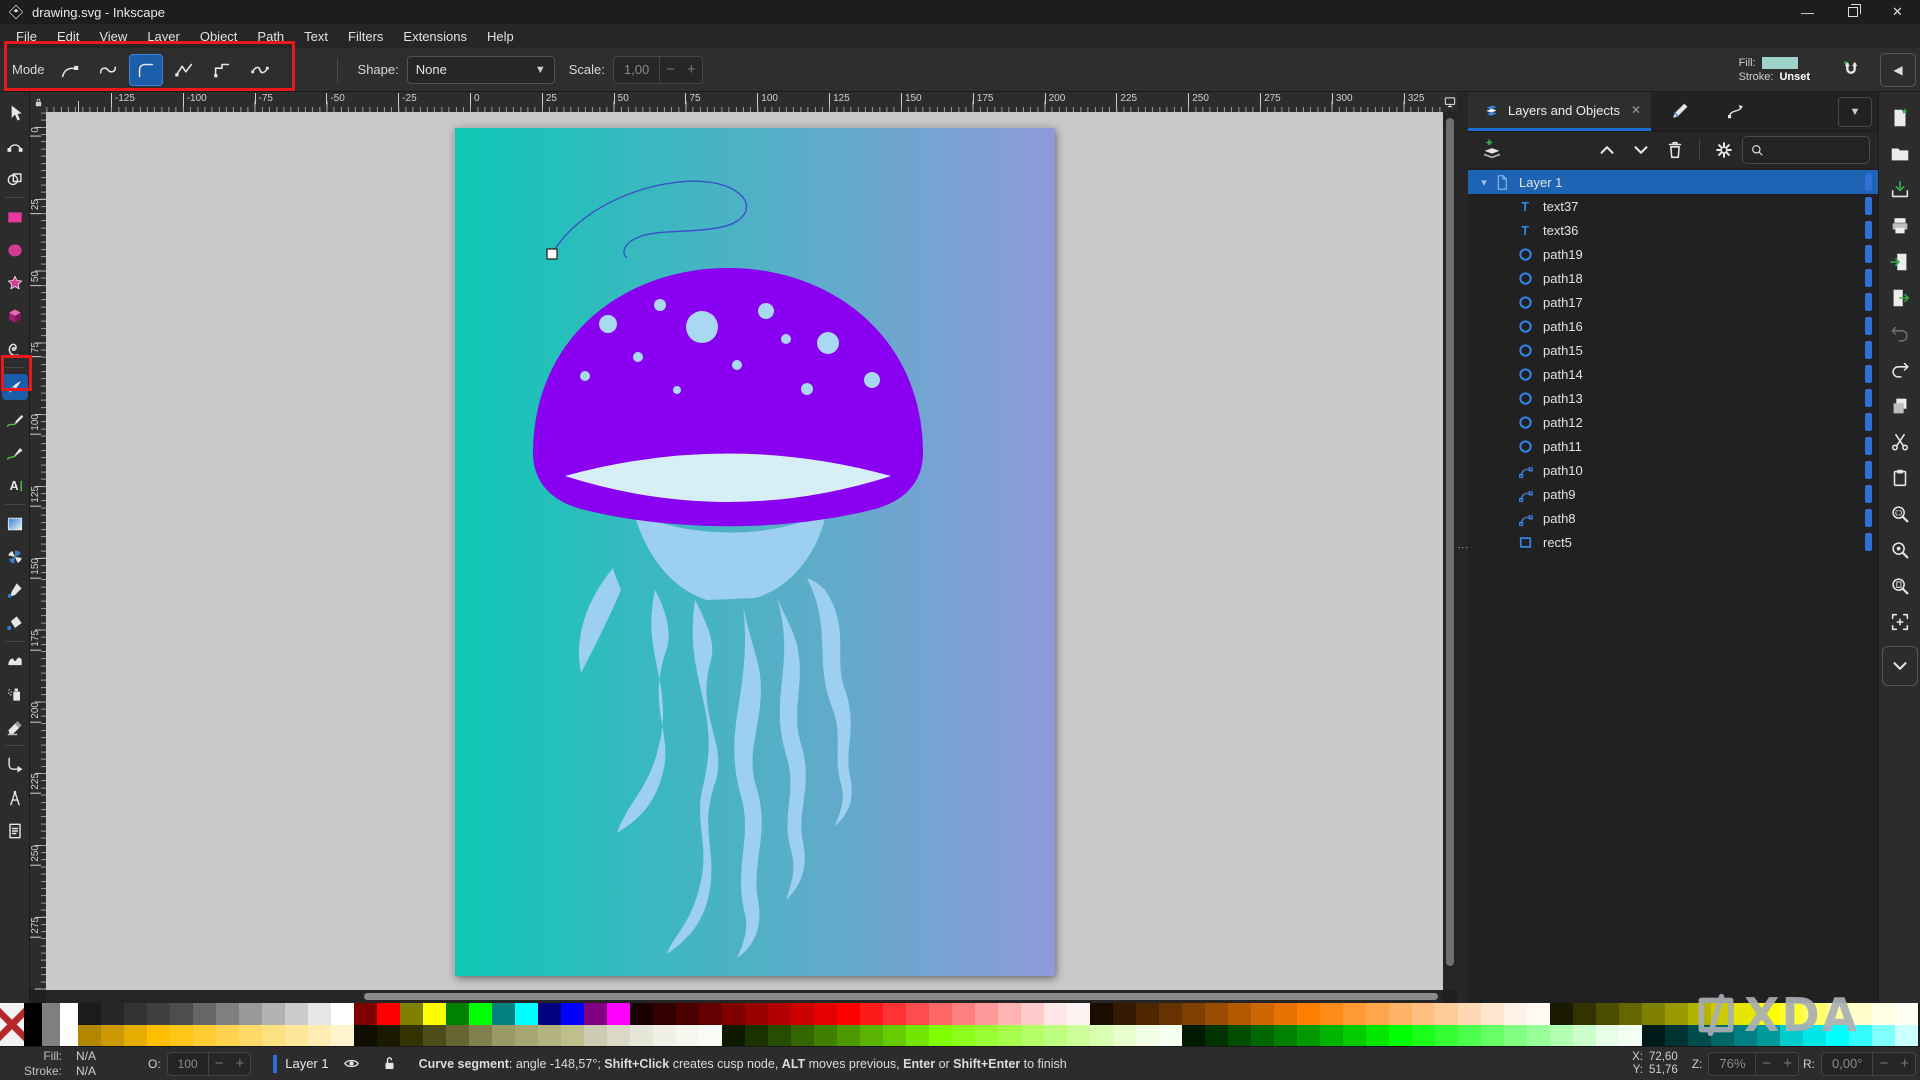 The image size is (1920, 1080). I want to click on star-tool, so click(15, 283).